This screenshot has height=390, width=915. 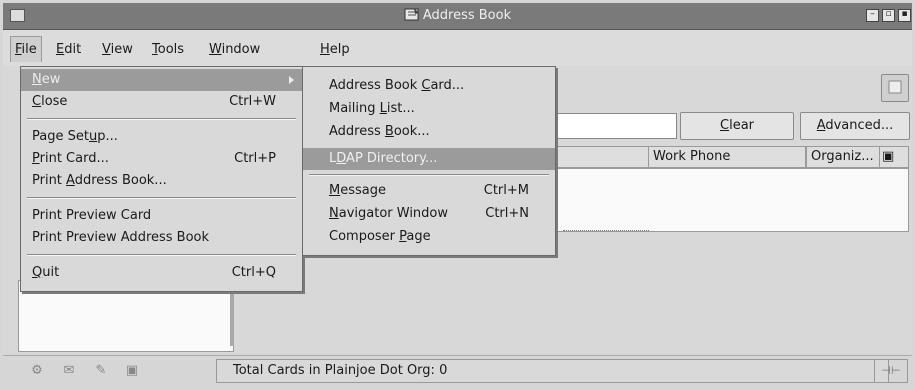 I want to click on address-book-icon, so click(x=411, y=14).